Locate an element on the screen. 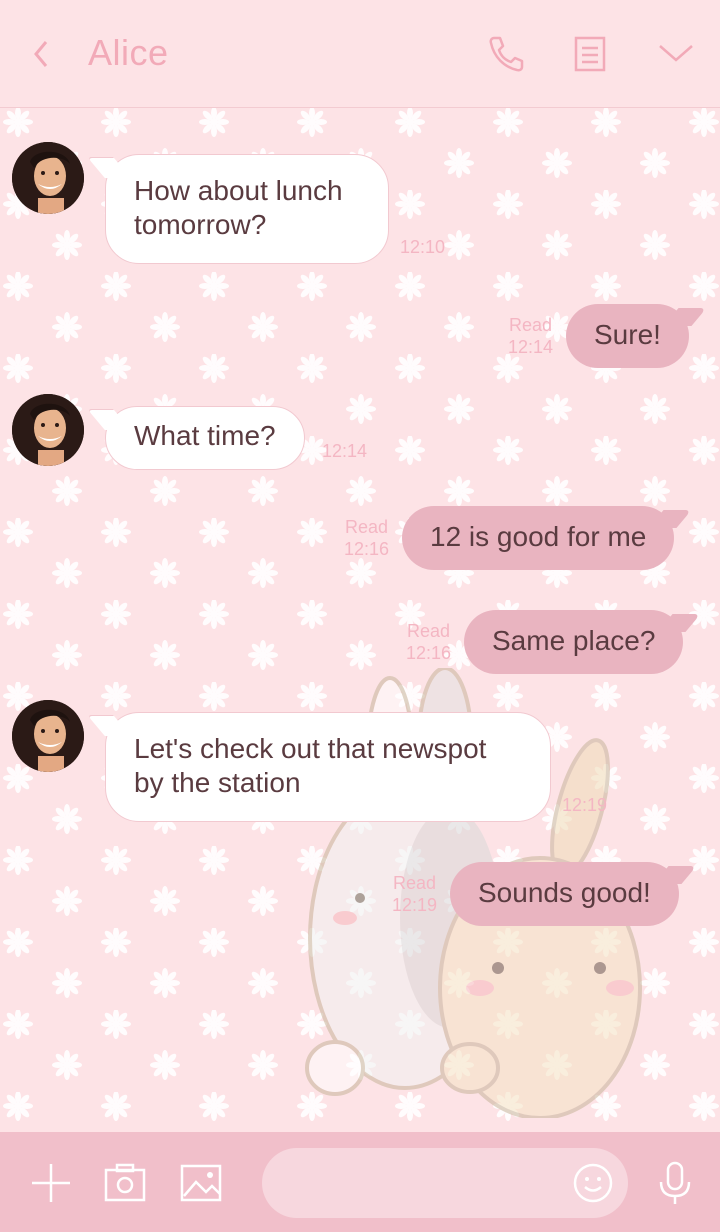  back-chevron-icon is located at coordinates (42, 54).